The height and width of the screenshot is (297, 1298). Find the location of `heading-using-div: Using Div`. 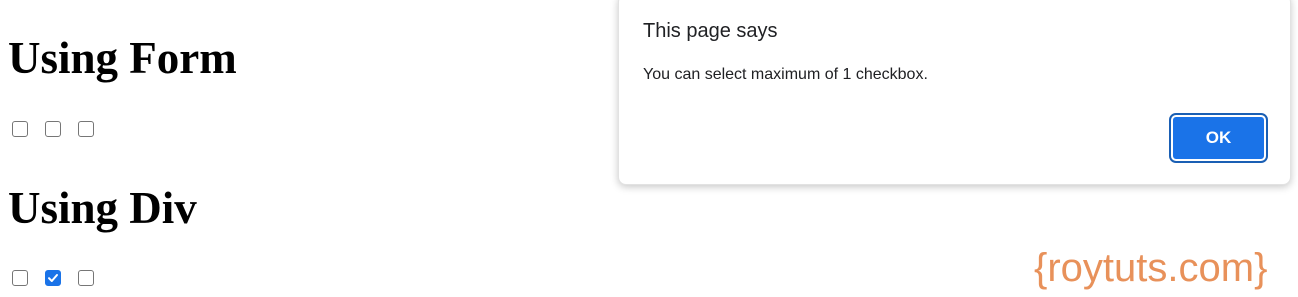

heading-using-div: Using Div is located at coordinates (102, 208).